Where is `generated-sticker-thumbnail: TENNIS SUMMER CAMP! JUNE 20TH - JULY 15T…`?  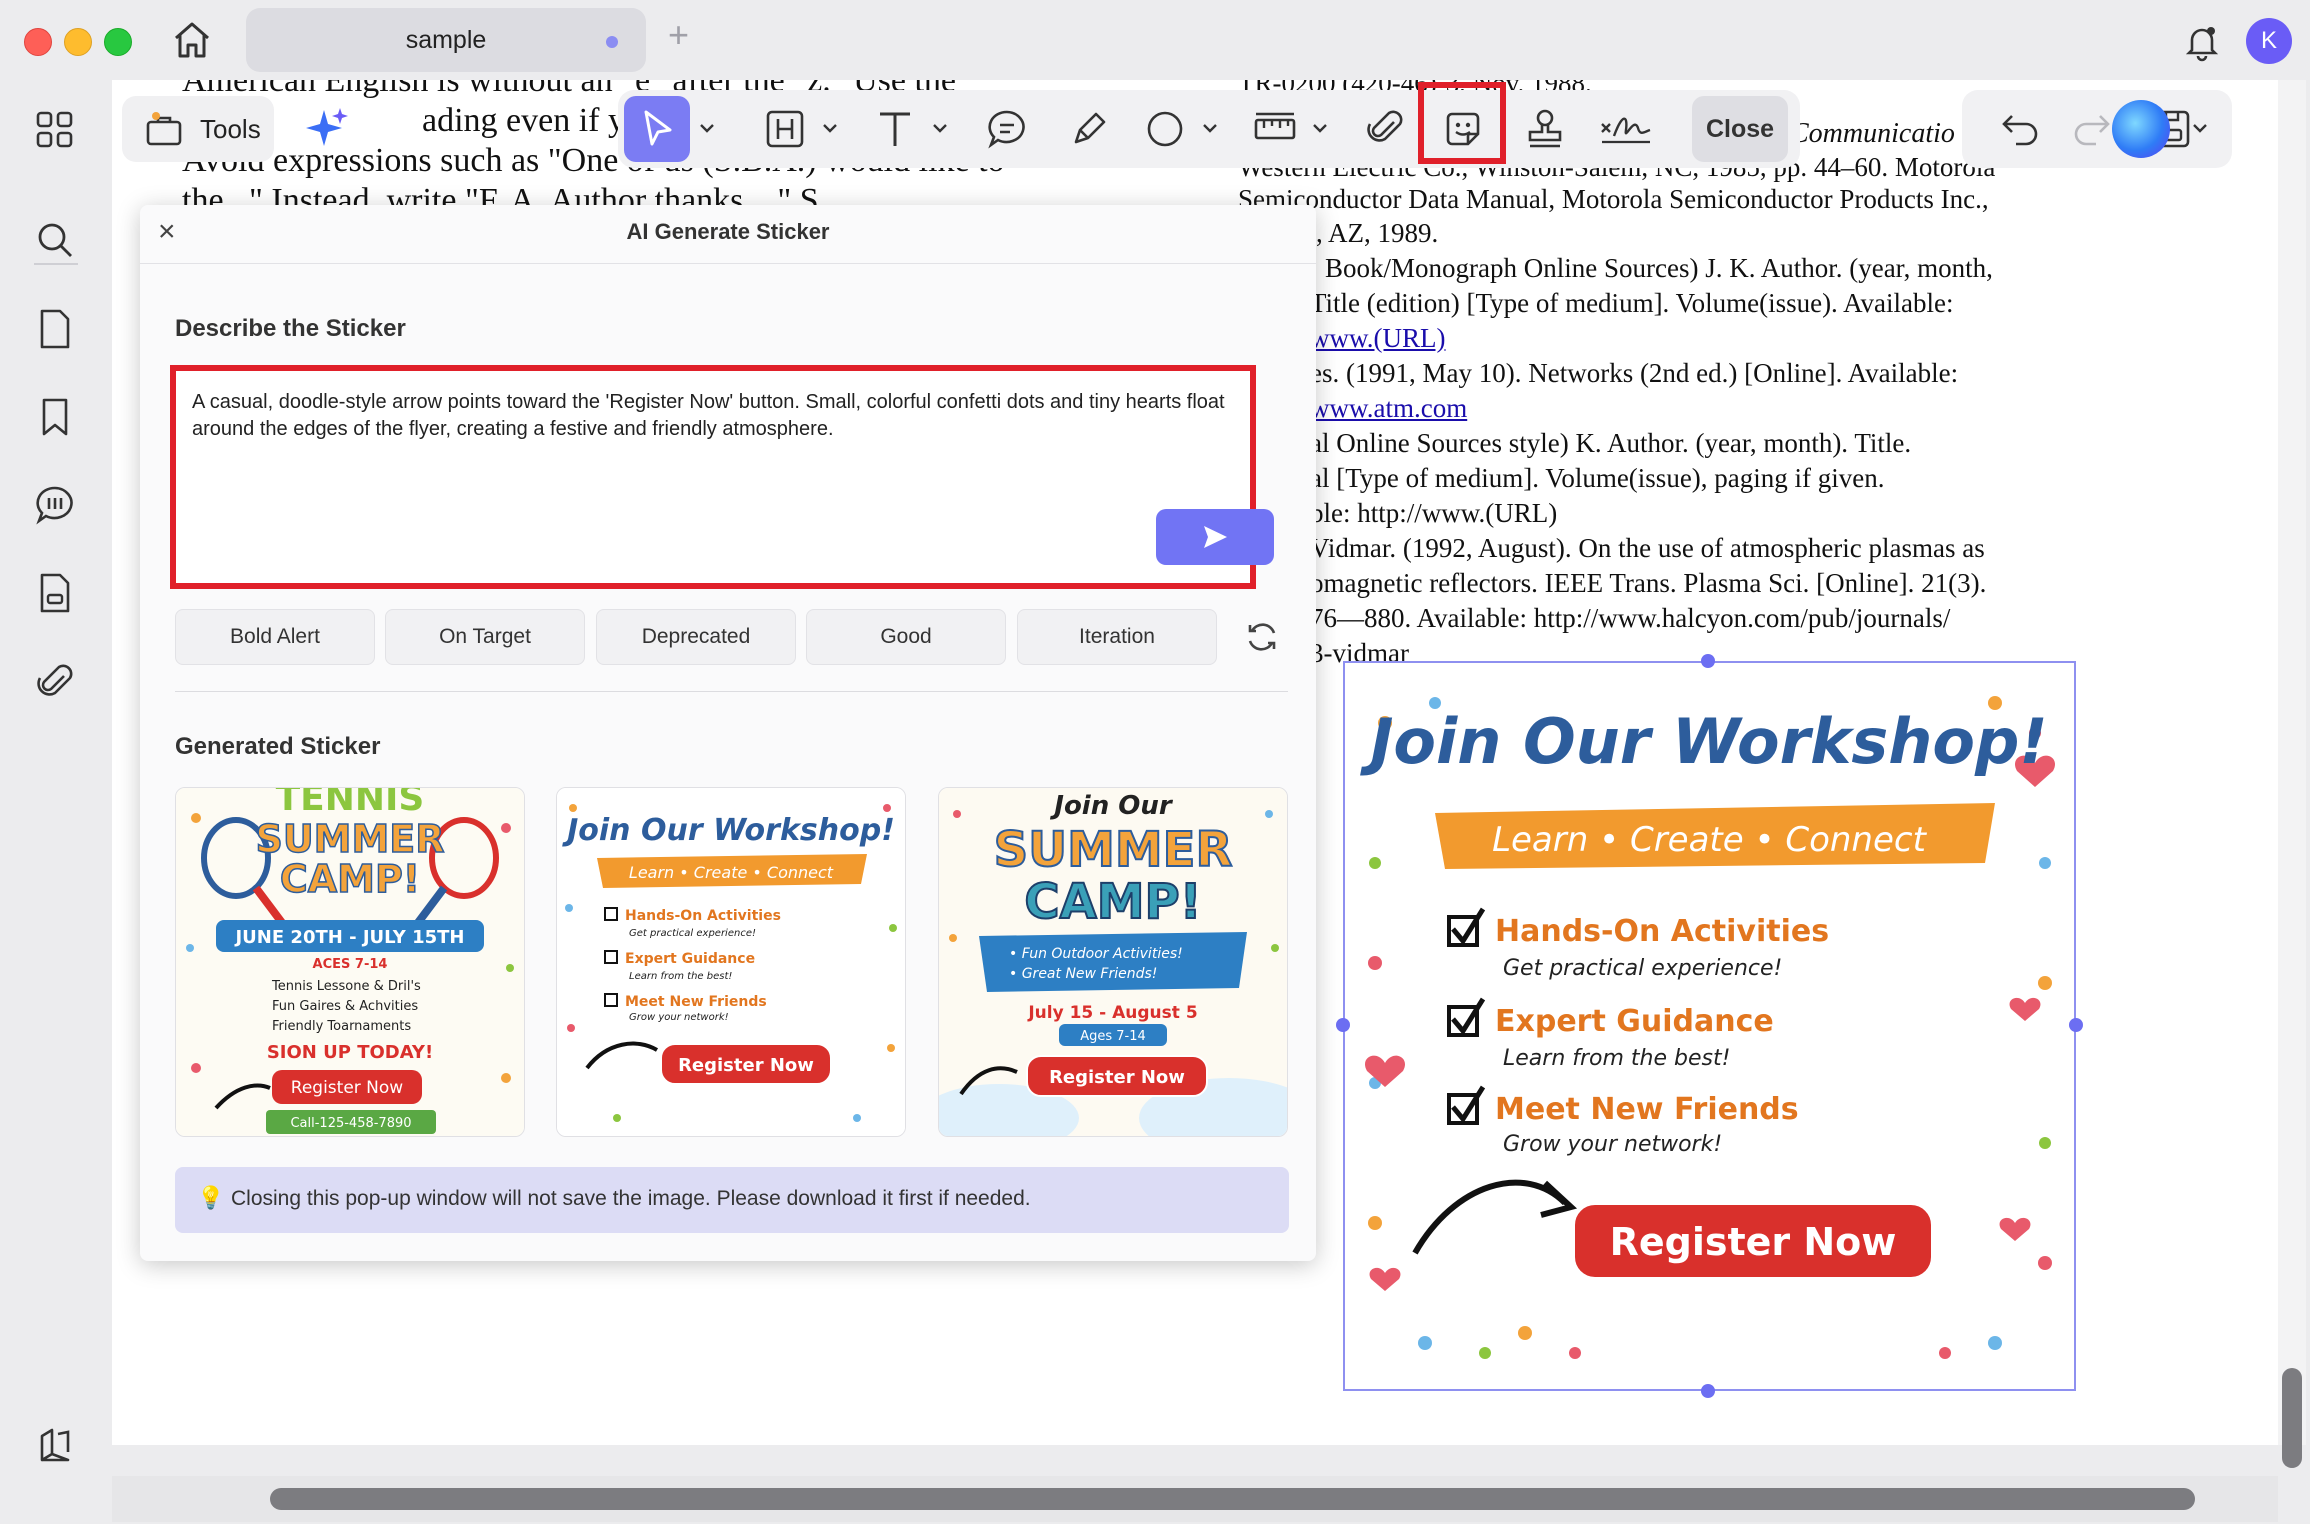
generated-sticker-thumbnail: TENNIS SUMMER CAMP! JUNE 20TH - JULY 15T… is located at coordinates (350, 962).